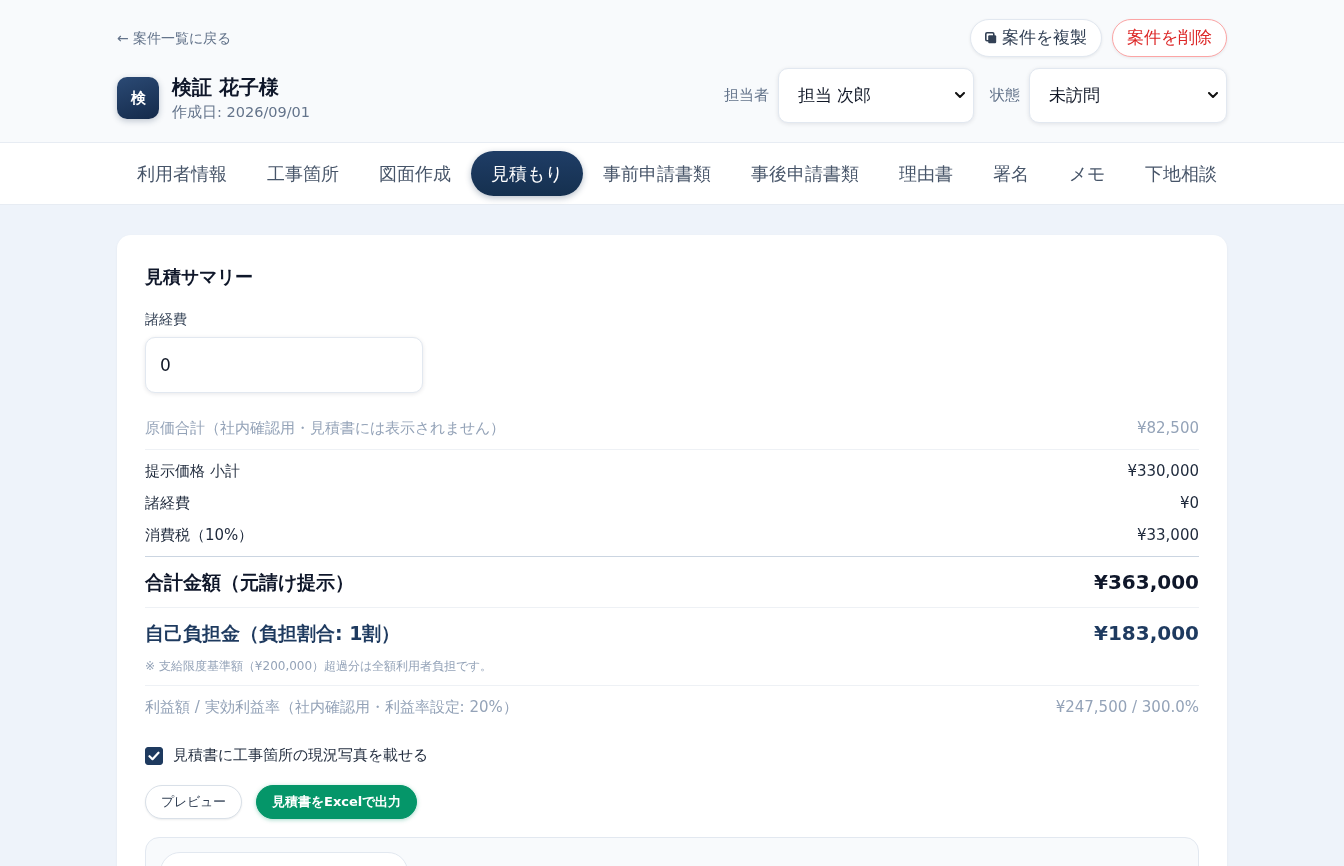 The height and width of the screenshot is (866, 1344). I want to click on tab: 工事箇所, so click(303, 173).